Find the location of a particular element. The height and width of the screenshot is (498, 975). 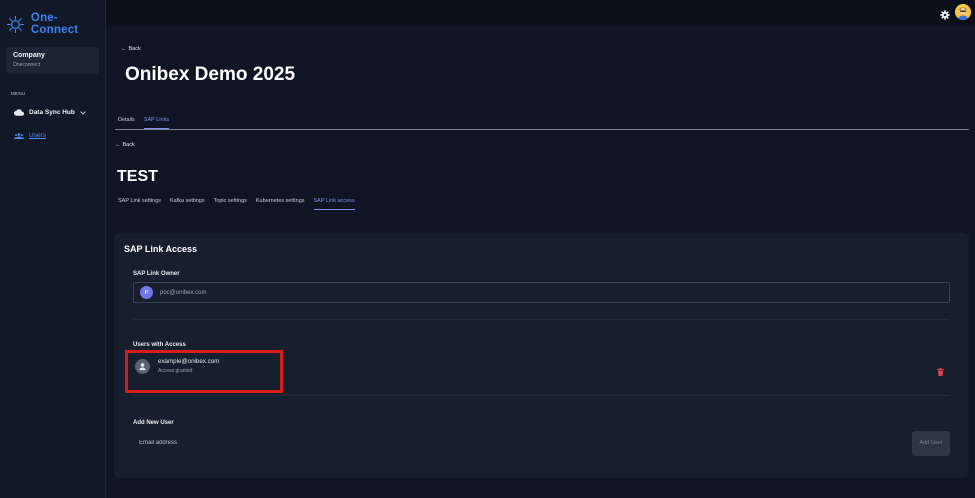

tab-sap-link-settings: SAP Link settings is located at coordinates (139, 204).